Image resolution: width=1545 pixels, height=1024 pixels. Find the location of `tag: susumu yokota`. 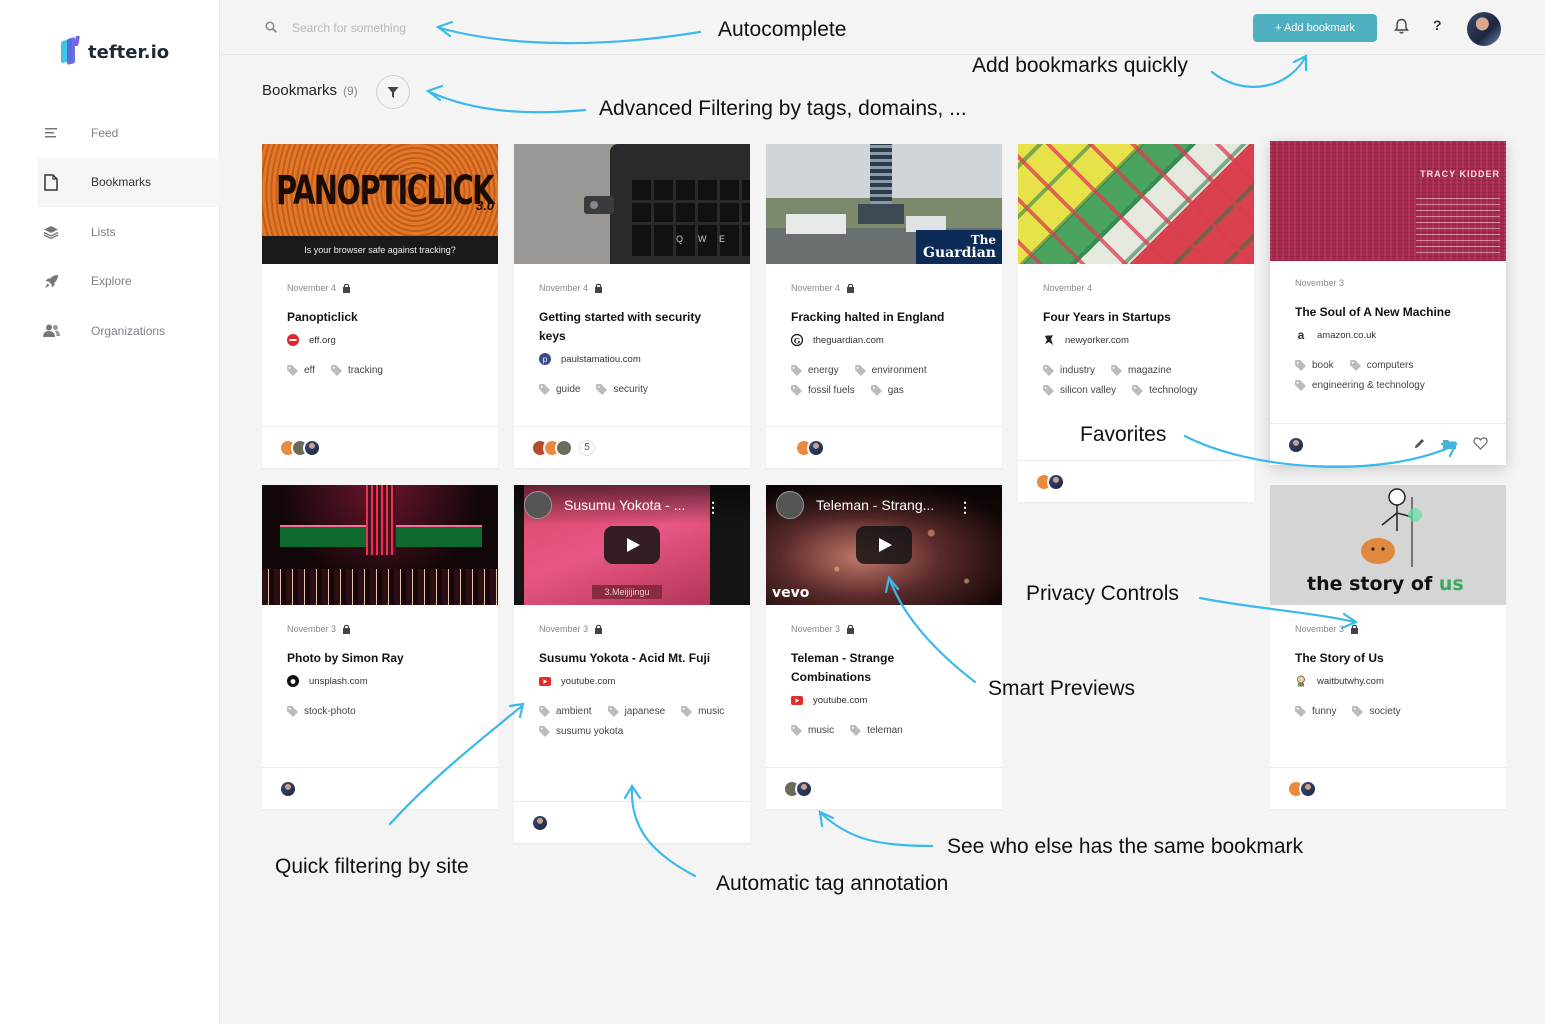

tag: susumu yokota is located at coordinates (581, 731).